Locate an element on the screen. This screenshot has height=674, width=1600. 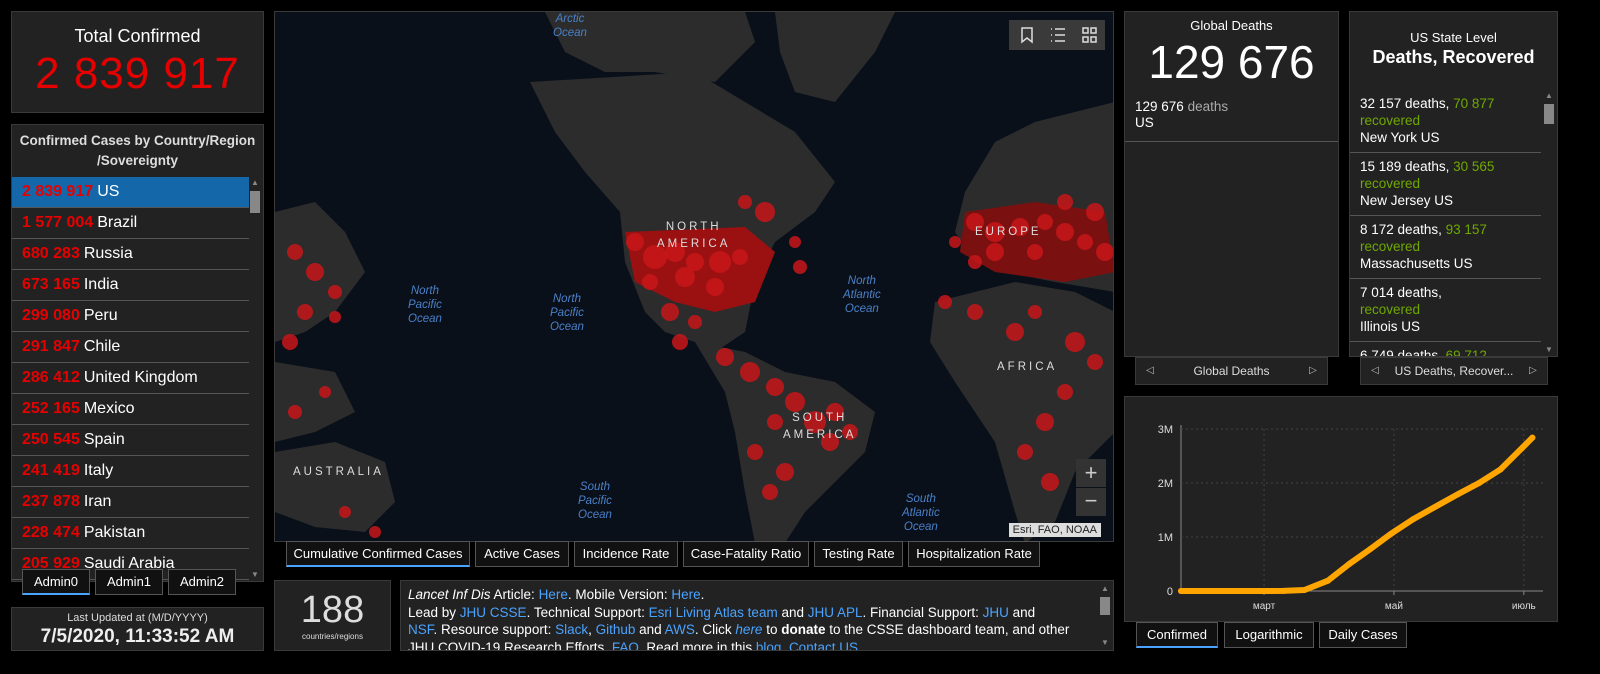
bookmark-icon is located at coordinates (1027, 35).